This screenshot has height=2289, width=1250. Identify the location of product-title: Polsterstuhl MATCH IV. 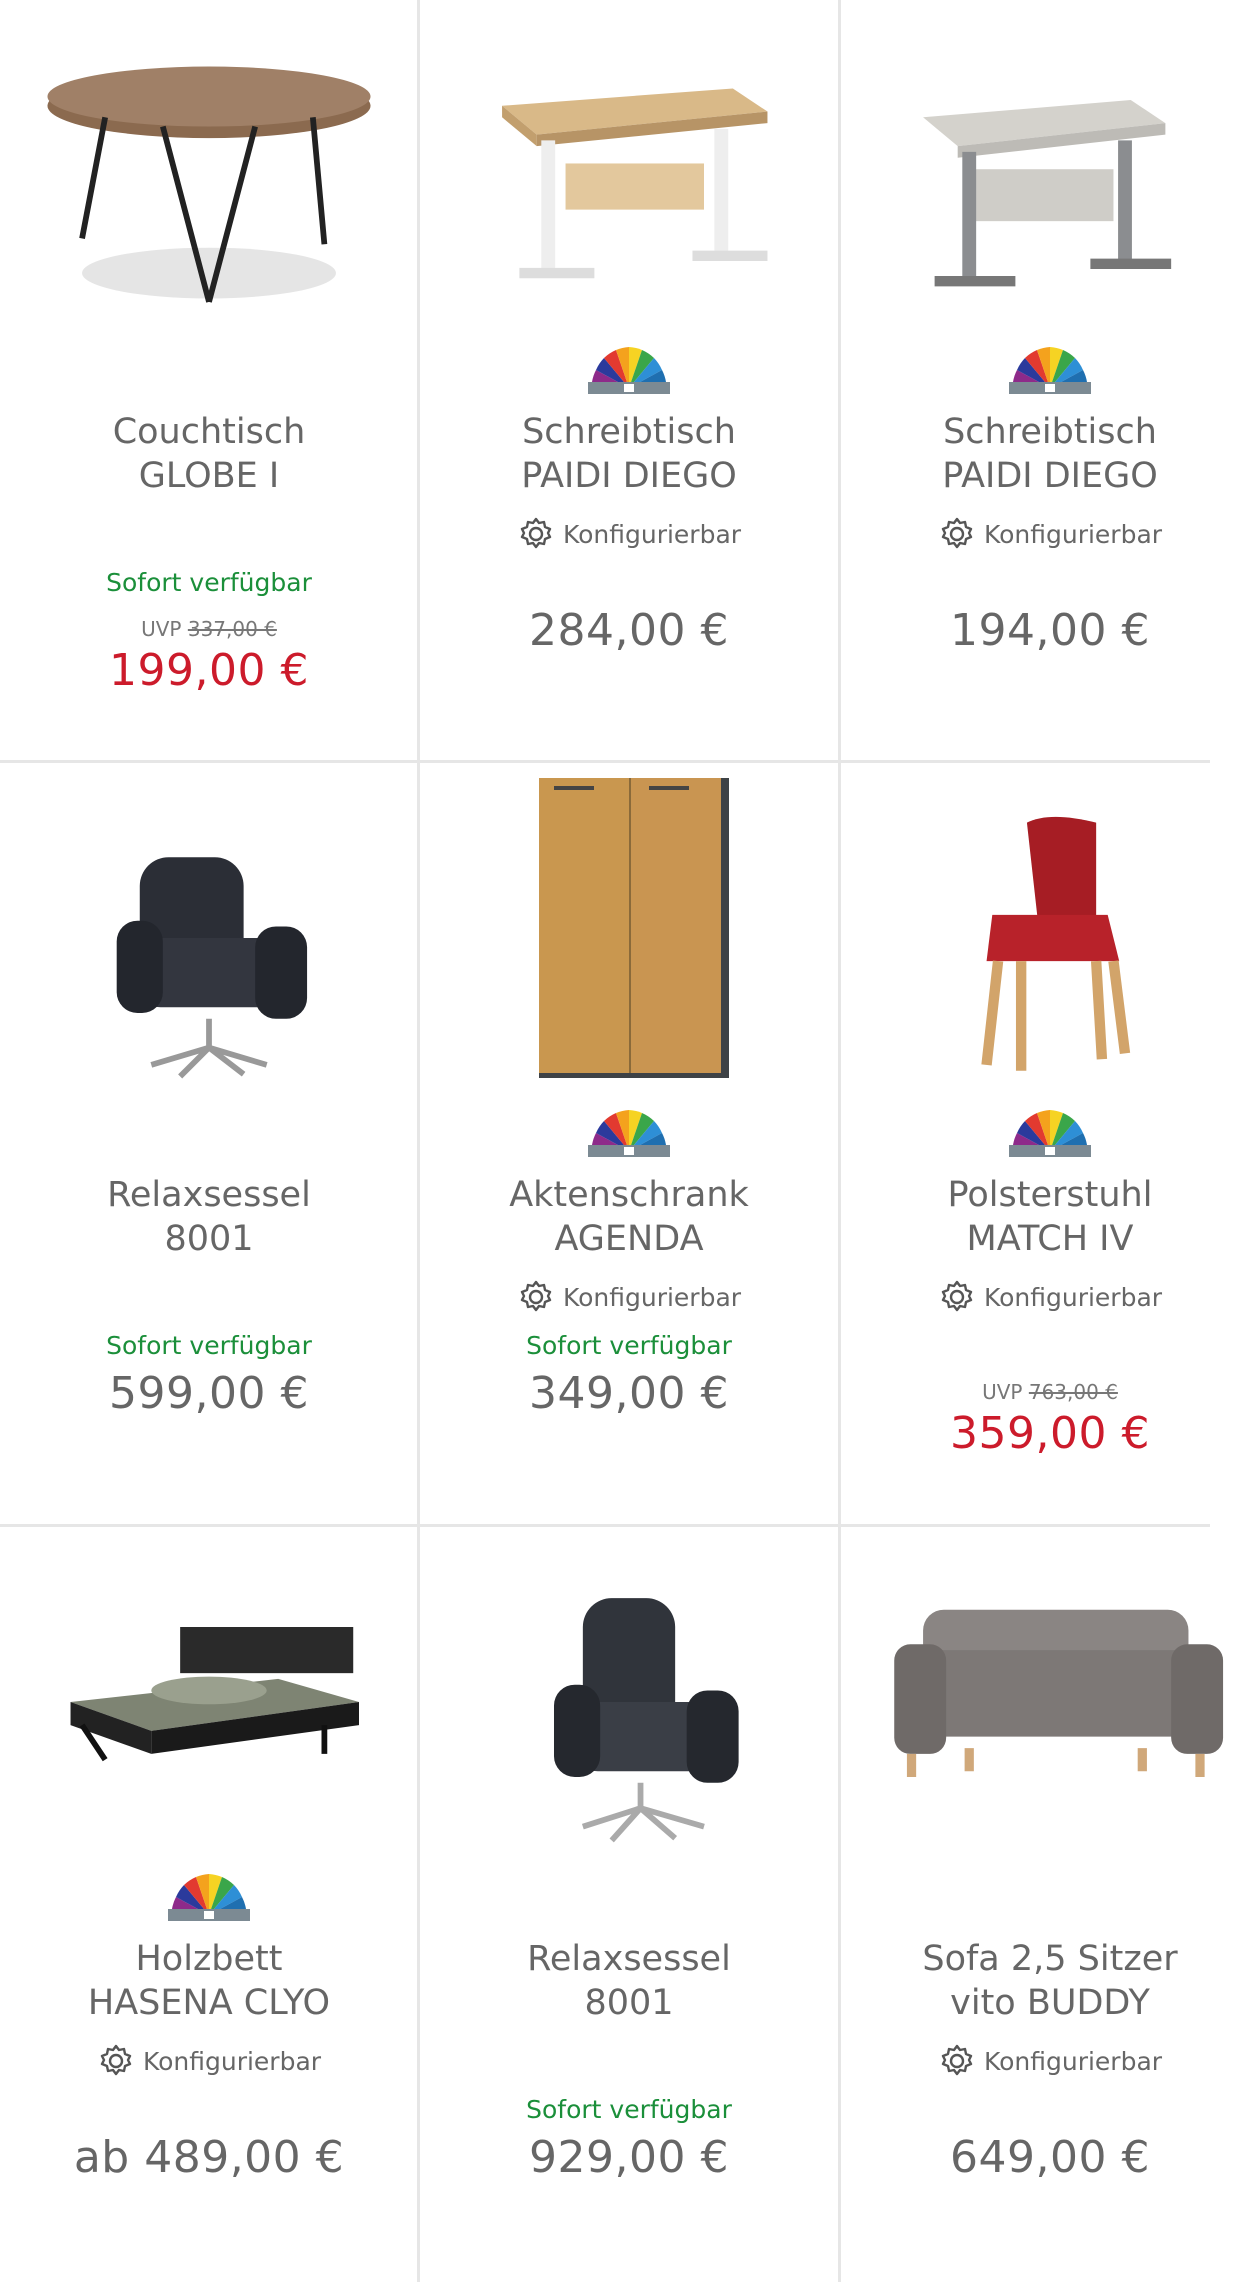
(1045, 1217).